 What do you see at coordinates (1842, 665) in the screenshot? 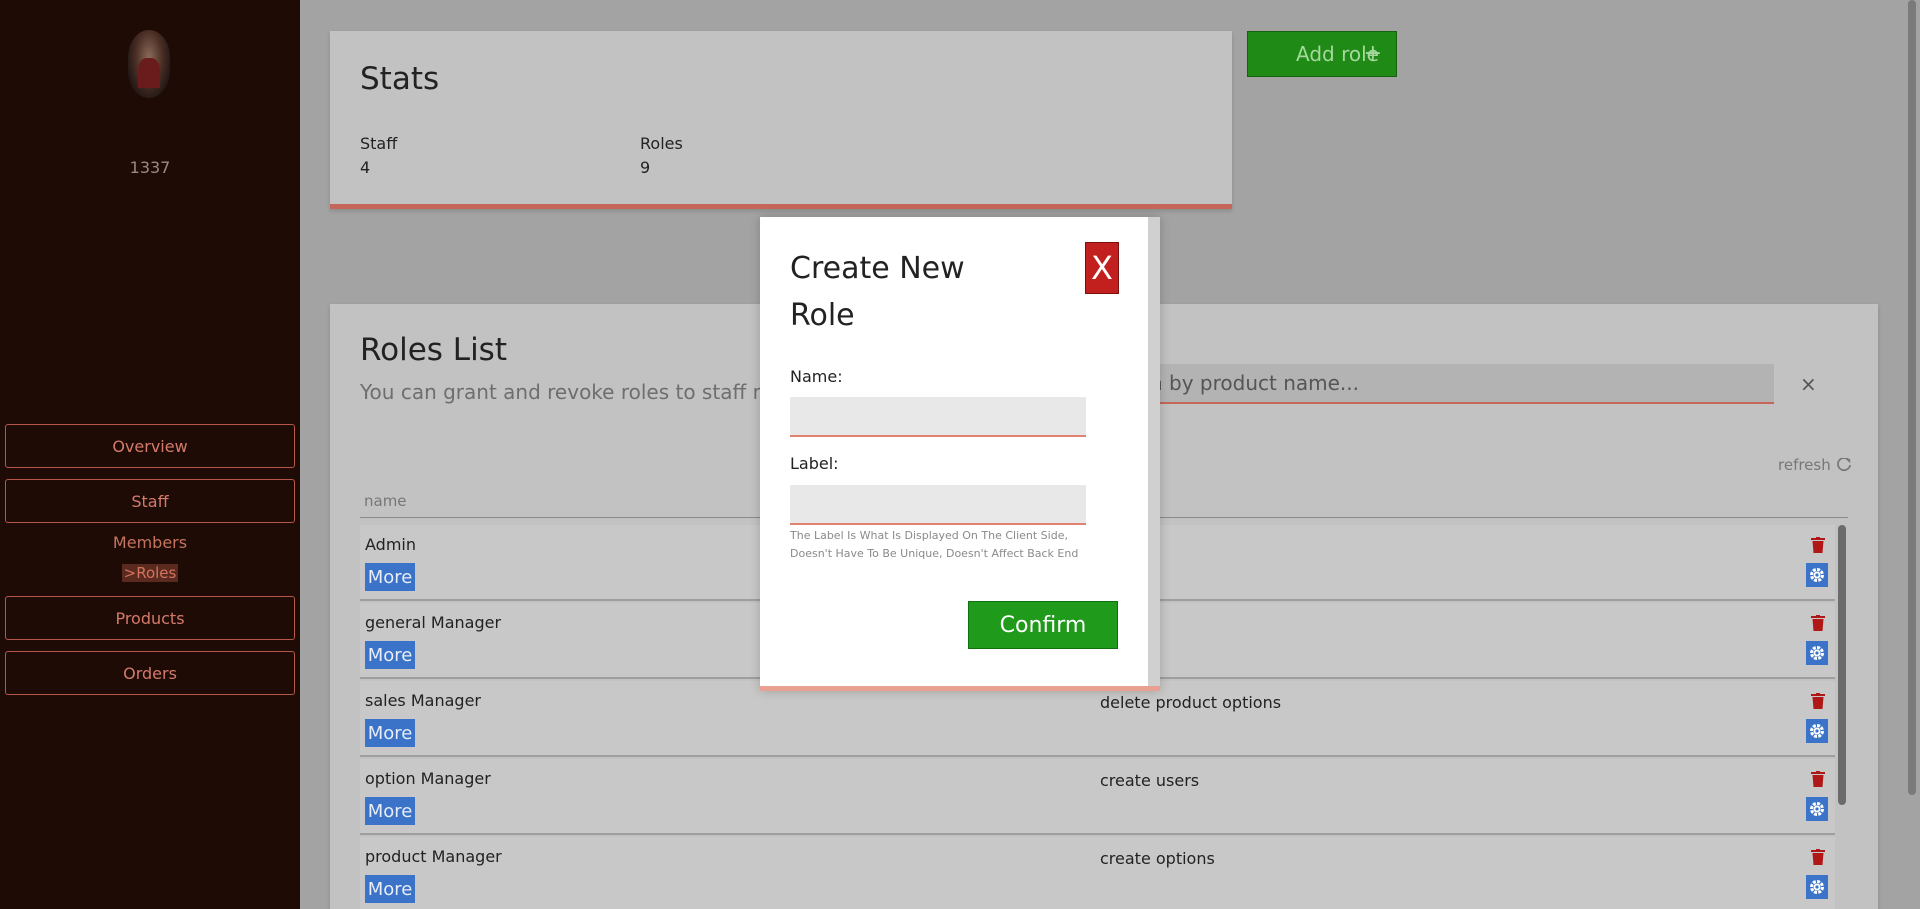
I see `list-scrollbar` at bounding box center [1842, 665].